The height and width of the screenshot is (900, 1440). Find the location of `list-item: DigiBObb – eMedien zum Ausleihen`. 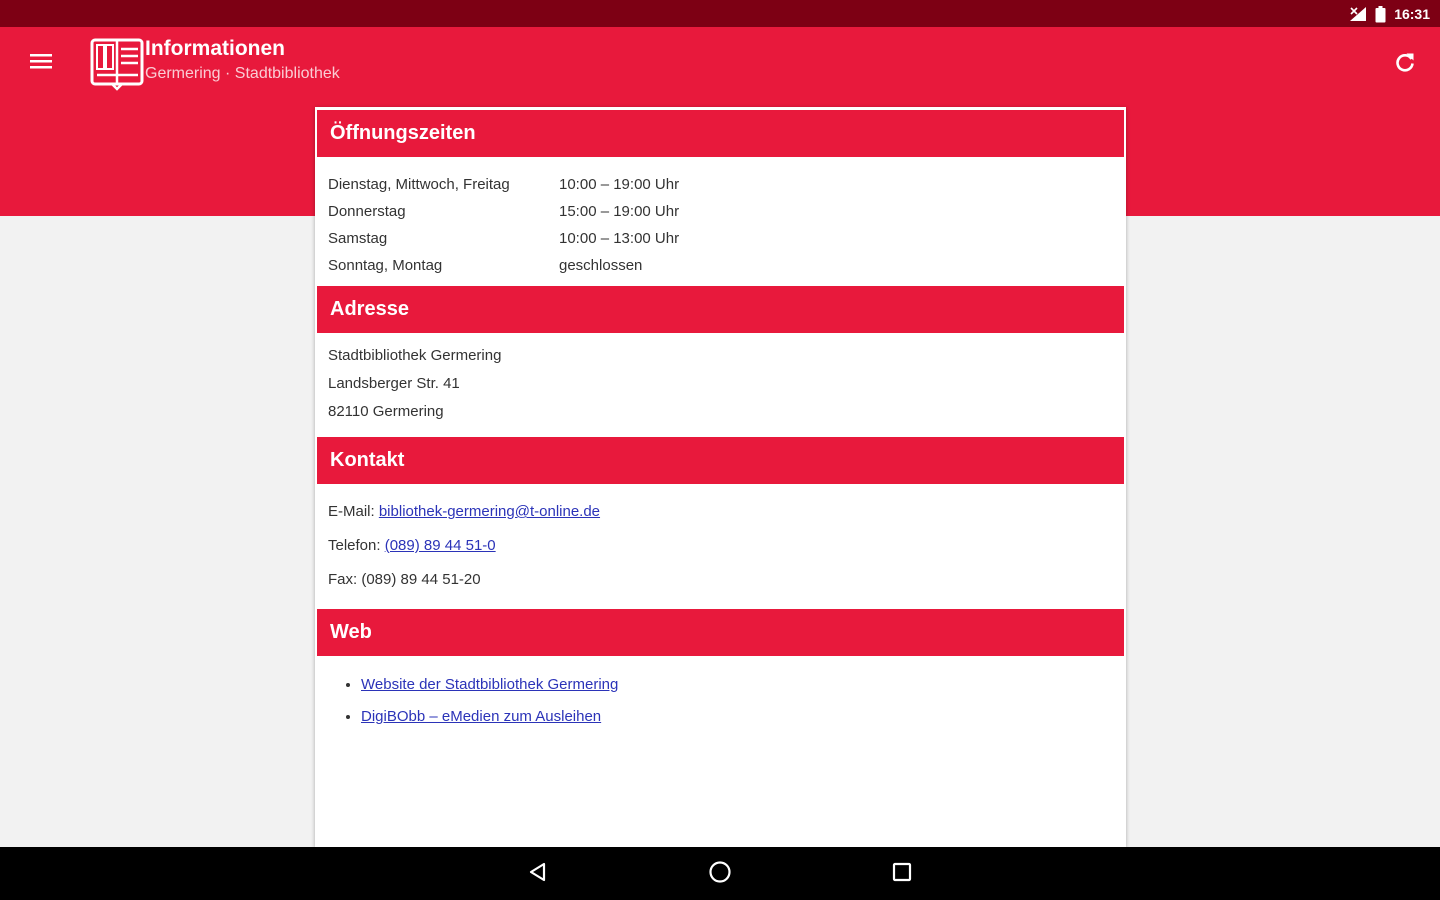

list-item: DigiBObb – eMedien zum Ausleihen is located at coordinates (743, 717).